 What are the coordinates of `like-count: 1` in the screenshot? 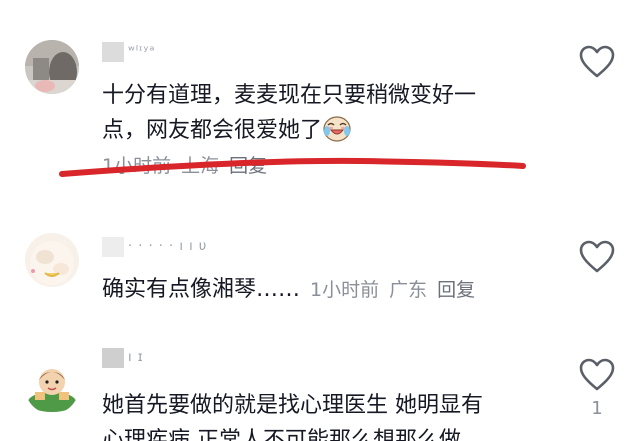 It's located at (597, 408).